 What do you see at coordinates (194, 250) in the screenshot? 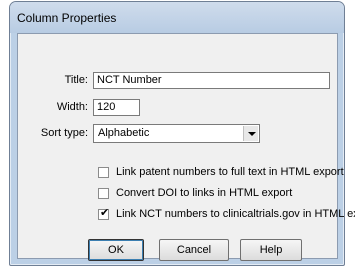
I see `cancel-button: Cancel` at bounding box center [194, 250].